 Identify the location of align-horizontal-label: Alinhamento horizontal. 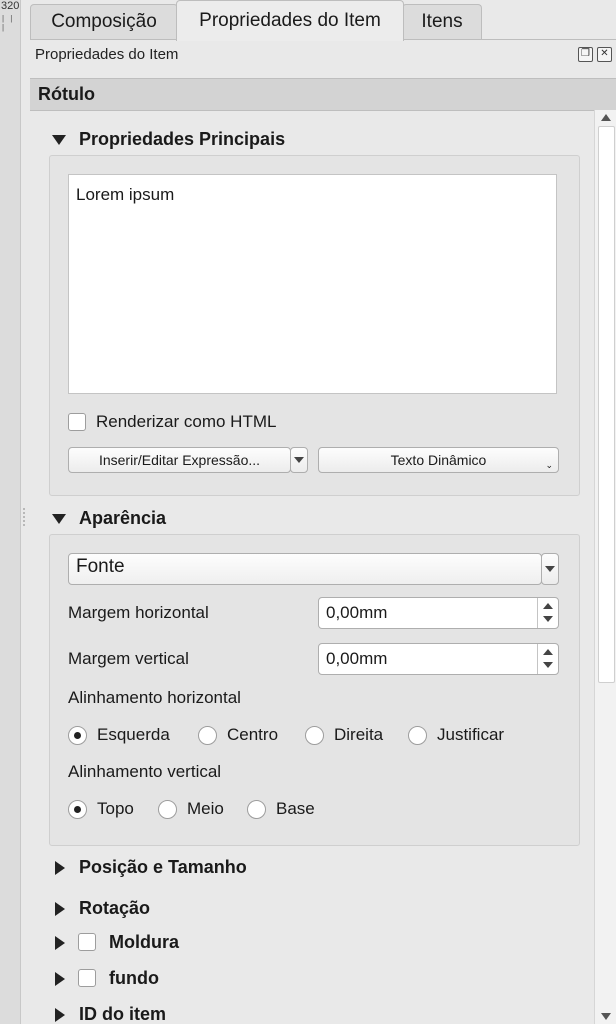
(154, 697).